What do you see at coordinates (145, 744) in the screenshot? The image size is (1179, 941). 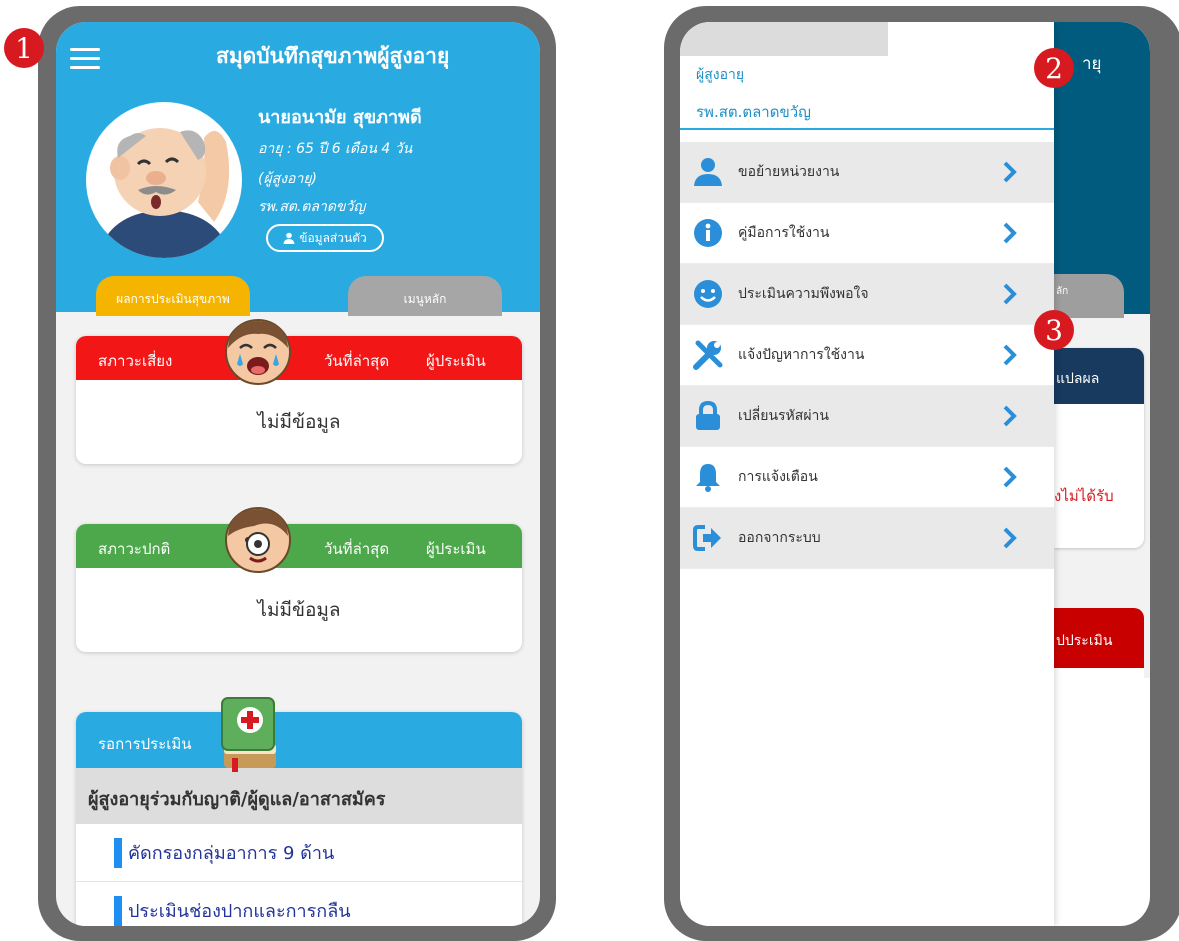 I see `pending-header-label: รอการประเมิน` at bounding box center [145, 744].